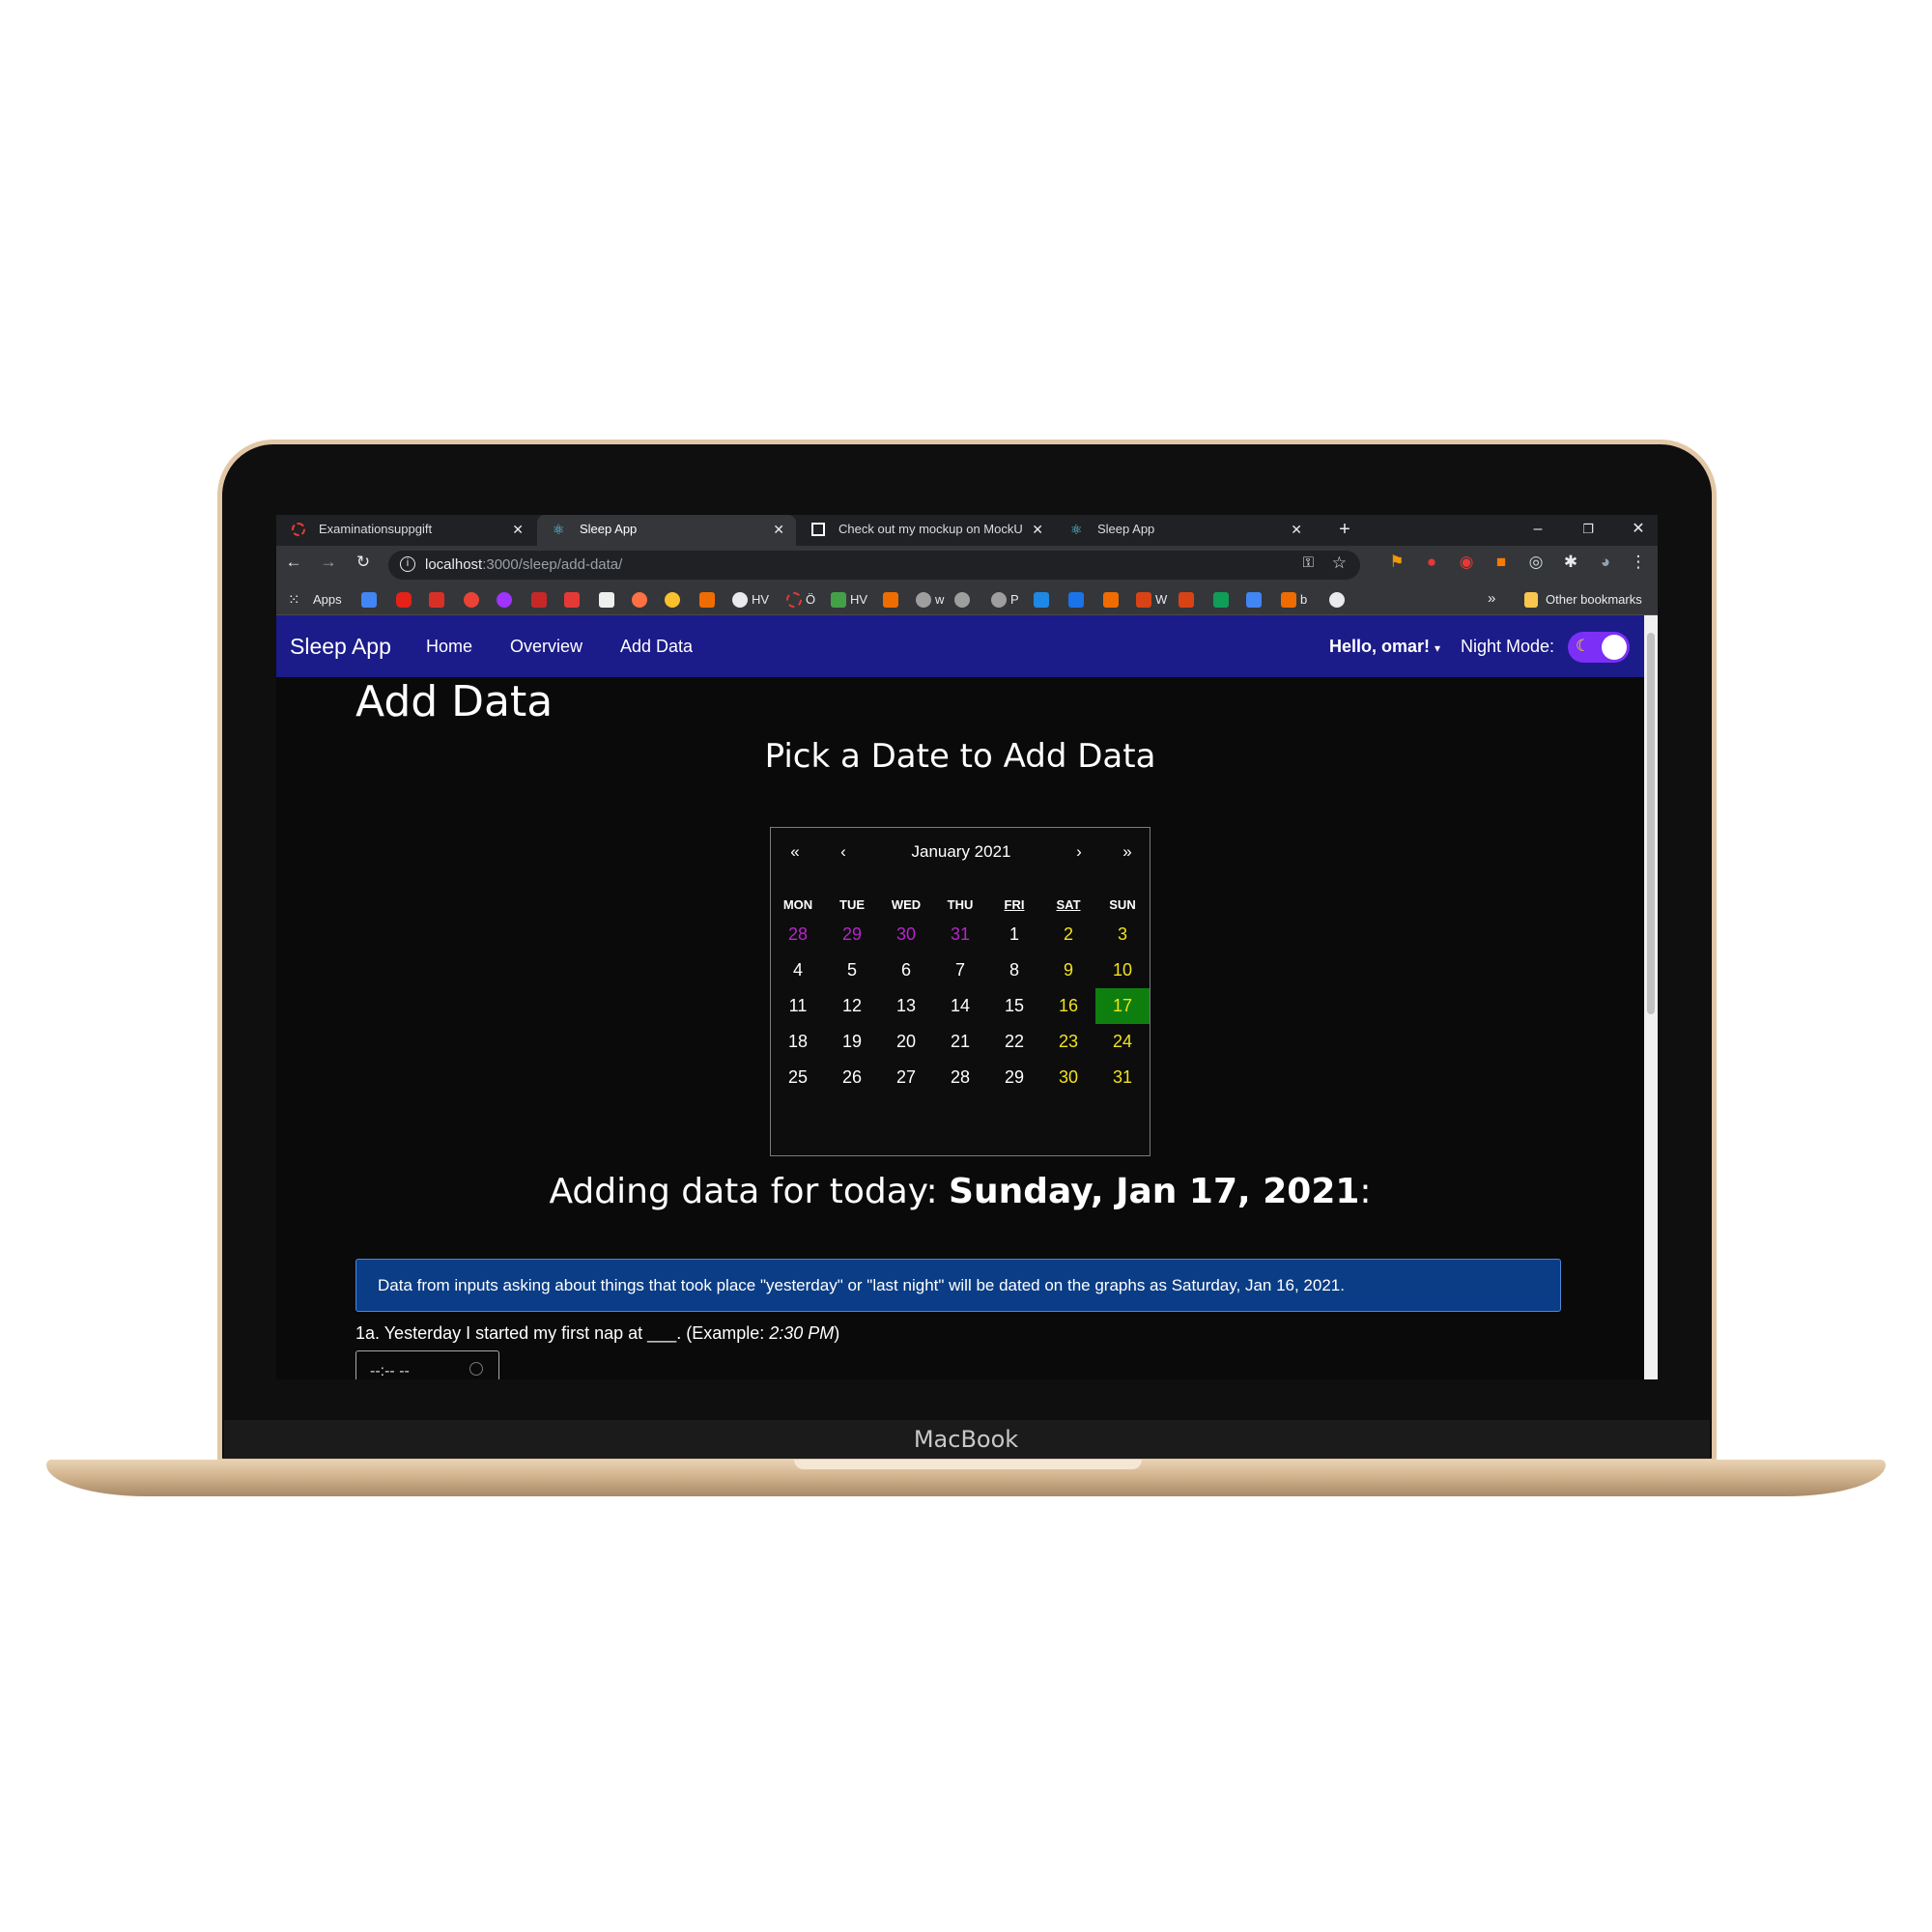  What do you see at coordinates (539, 600) in the screenshot?
I see `bookmark-red-icon` at bounding box center [539, 600].